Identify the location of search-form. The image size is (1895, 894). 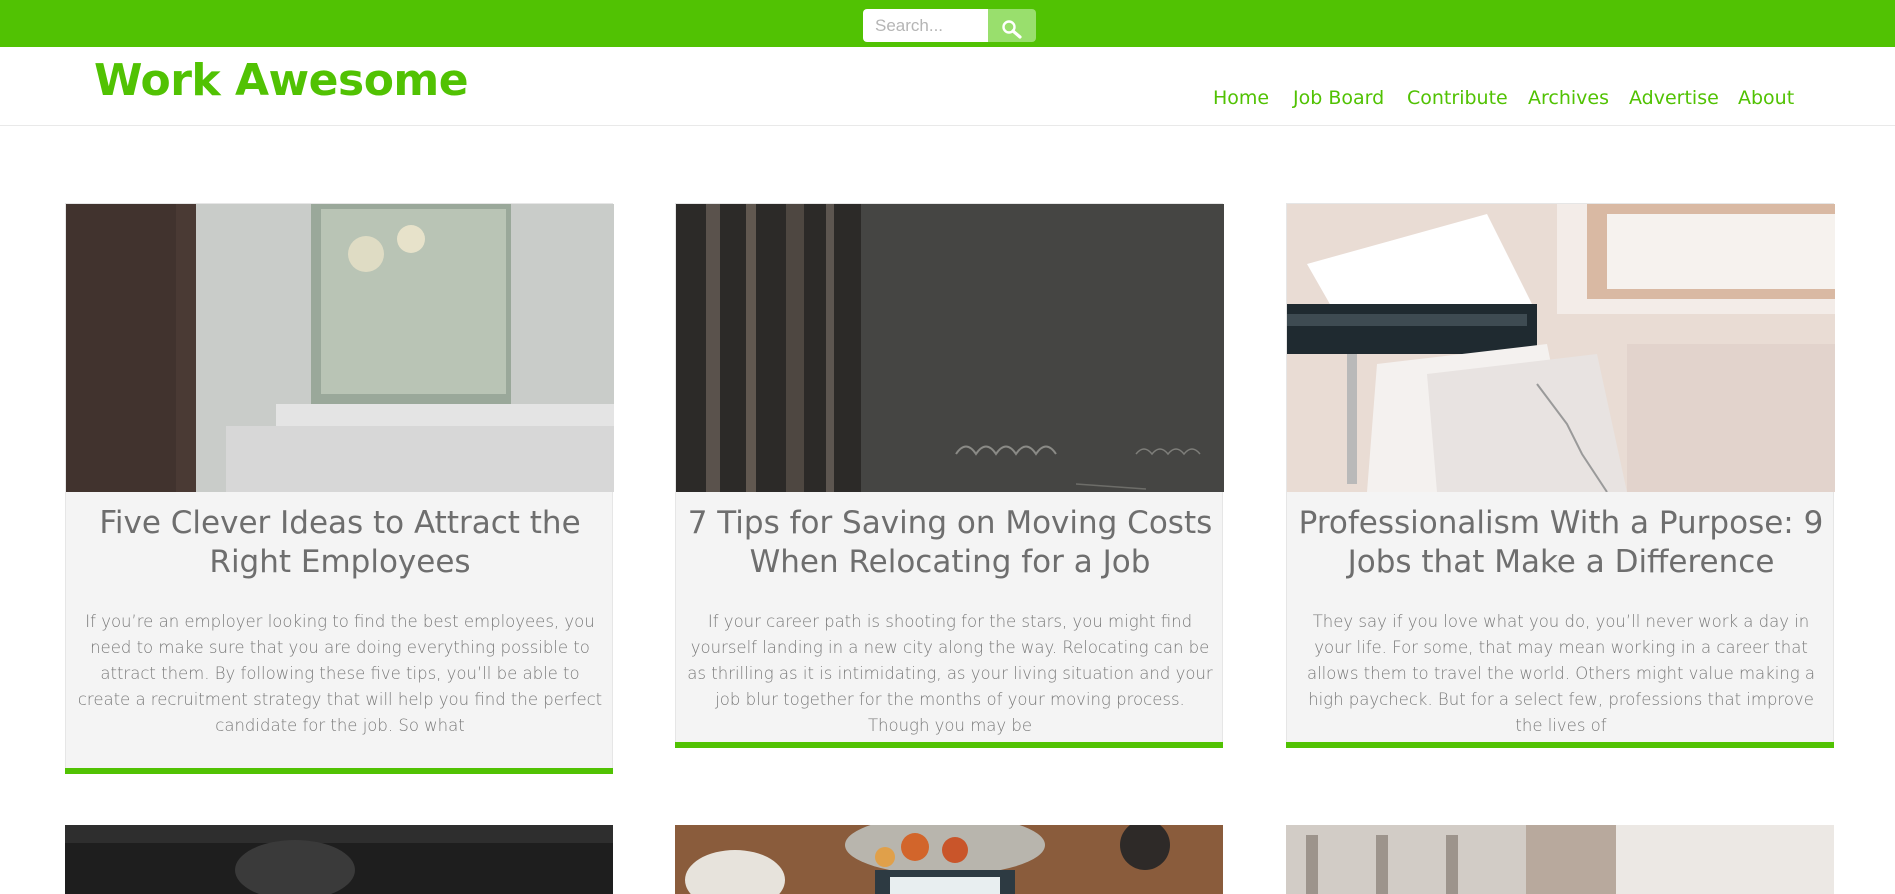
(949, 25).